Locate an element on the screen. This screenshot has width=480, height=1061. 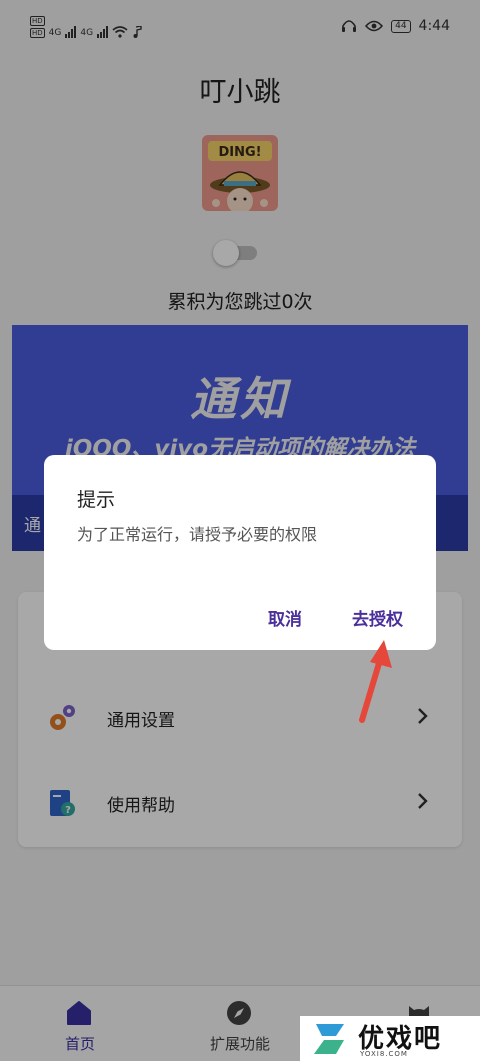
grant-permission-button: 去授权 is located at coordinates (377, 617).